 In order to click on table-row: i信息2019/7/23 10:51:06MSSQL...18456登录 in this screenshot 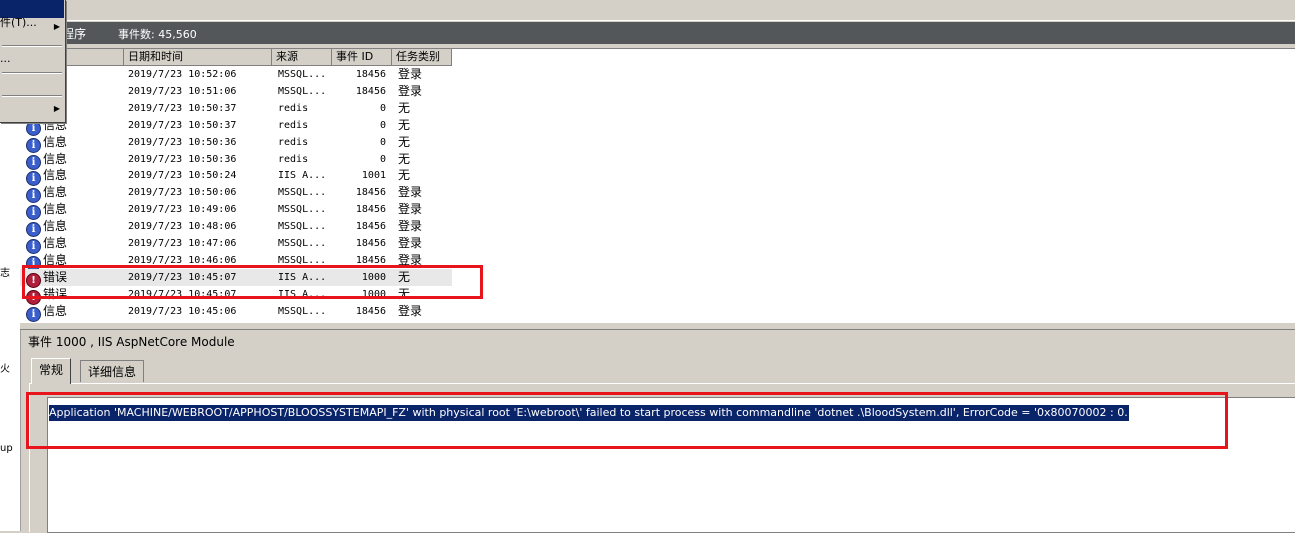, I will do `click(236, 92)`.